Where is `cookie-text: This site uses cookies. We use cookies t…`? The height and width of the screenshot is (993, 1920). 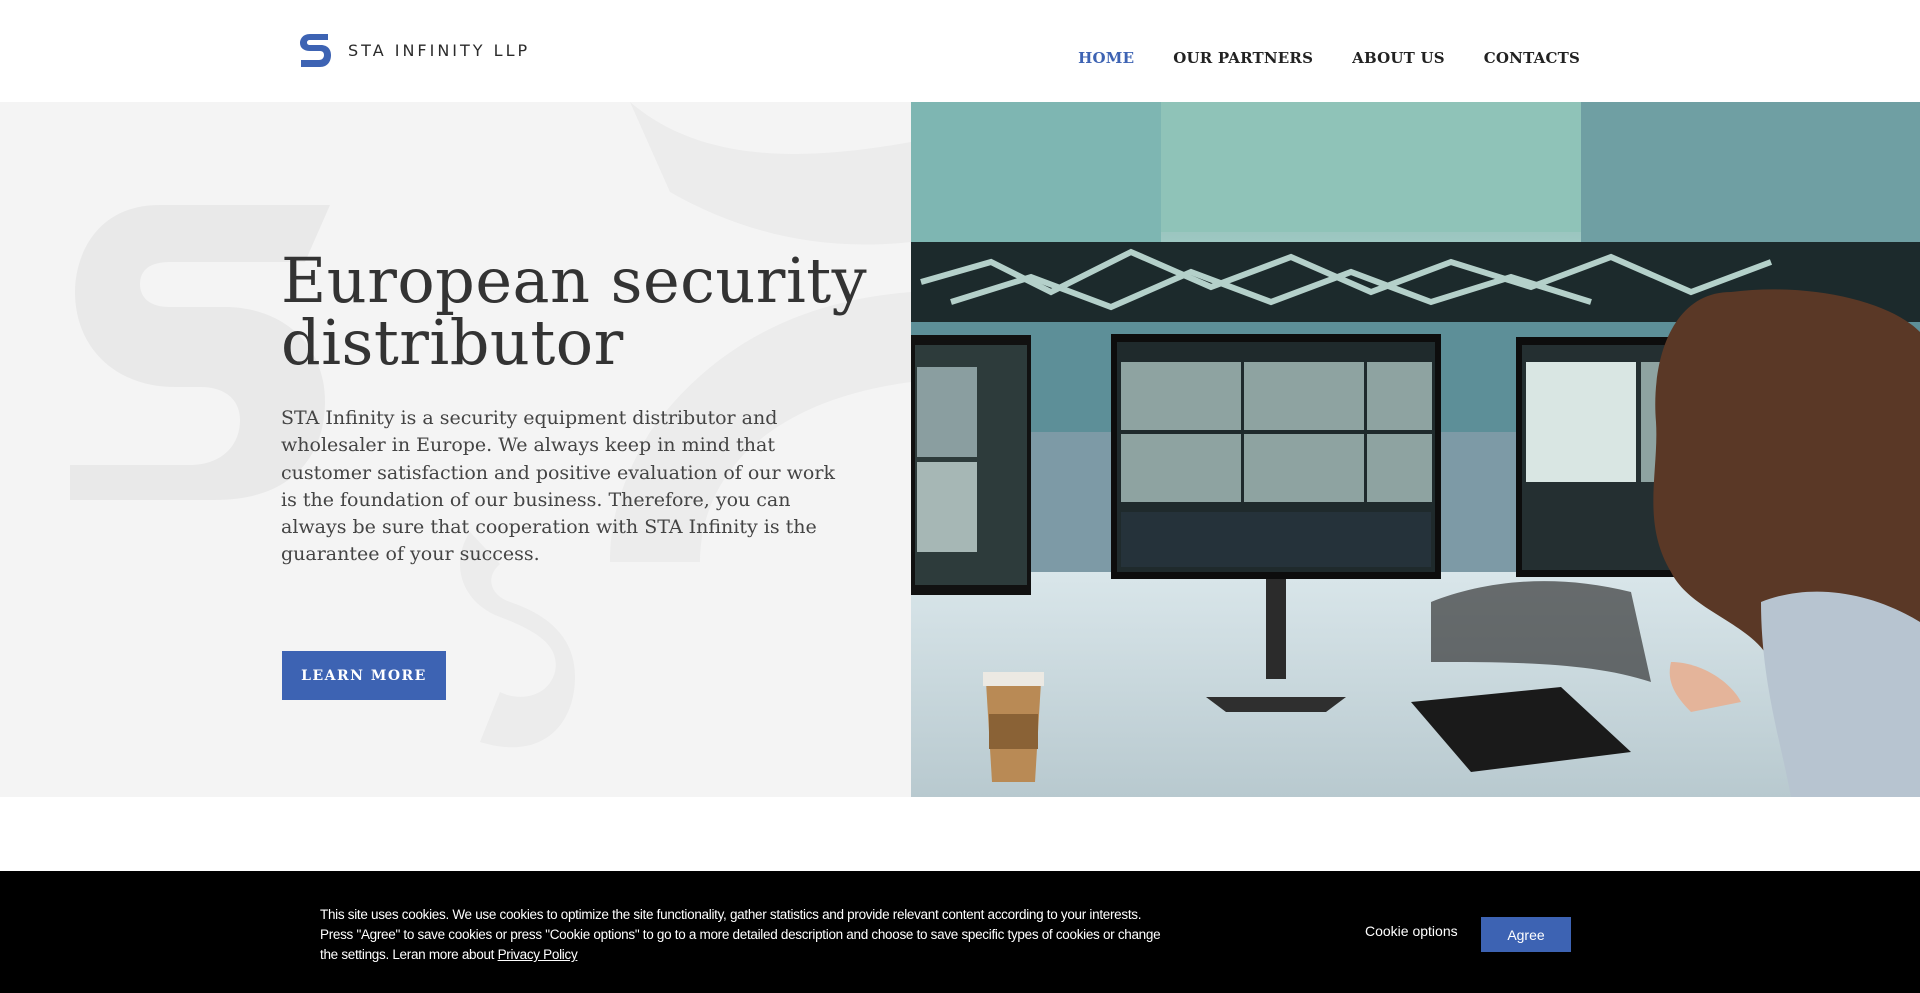
cookie-text: This site uses cookies. We use cookies t… is located at coordinates (745, 935).